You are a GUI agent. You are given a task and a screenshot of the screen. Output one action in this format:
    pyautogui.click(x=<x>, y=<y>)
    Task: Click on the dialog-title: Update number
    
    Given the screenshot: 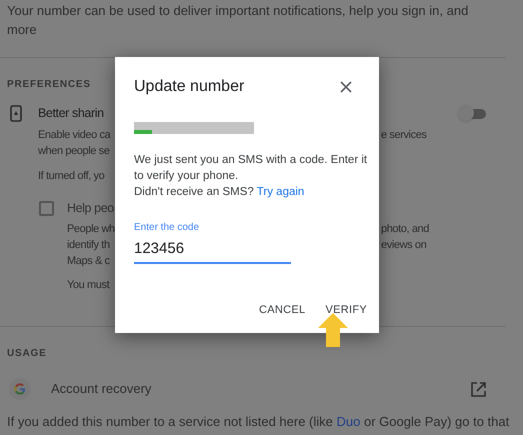 What is the action you would take?
    pyautogui.click(x=189, y=87)
    